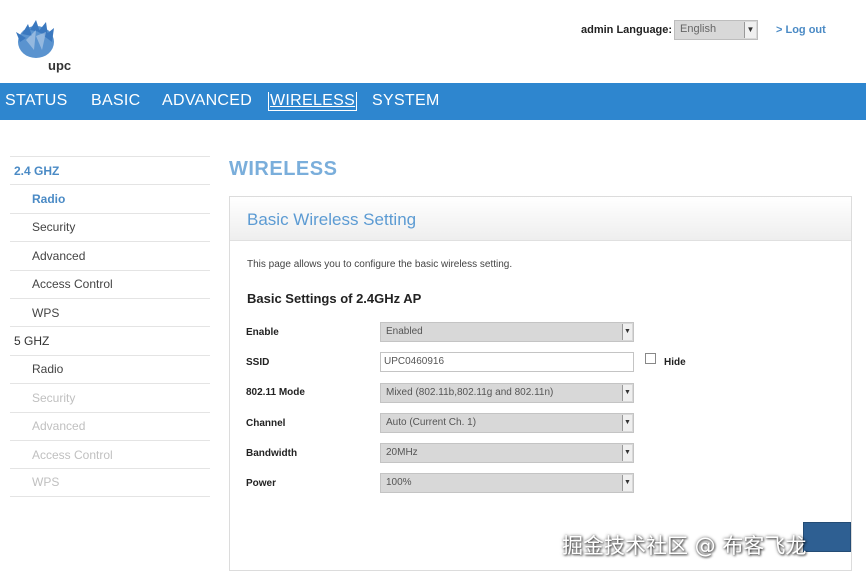 The image size is (866, 576). Describe the element at coordinates (650, 358) in the screenshot. I see `hide-ssid-checkbox` at that location.